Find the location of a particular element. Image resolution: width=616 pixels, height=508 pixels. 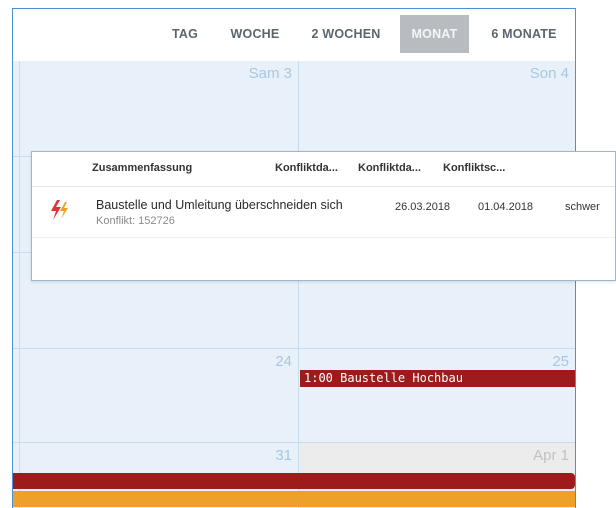

event-baustelle-hochbau: 1:00 Baustelle Hochbau is located at coordinates (437, 378).